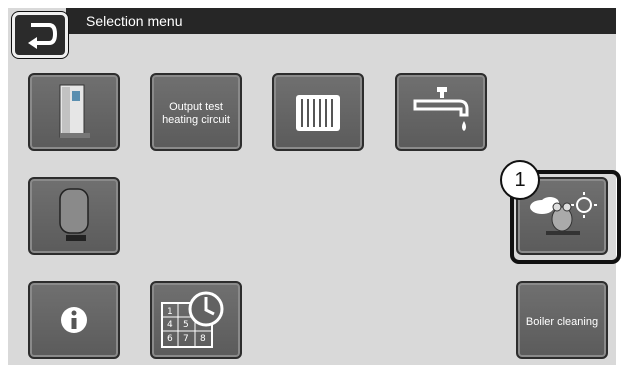 The height and width of the screenshot is (371, 624). I want to click on back-button, so click(40, 35).